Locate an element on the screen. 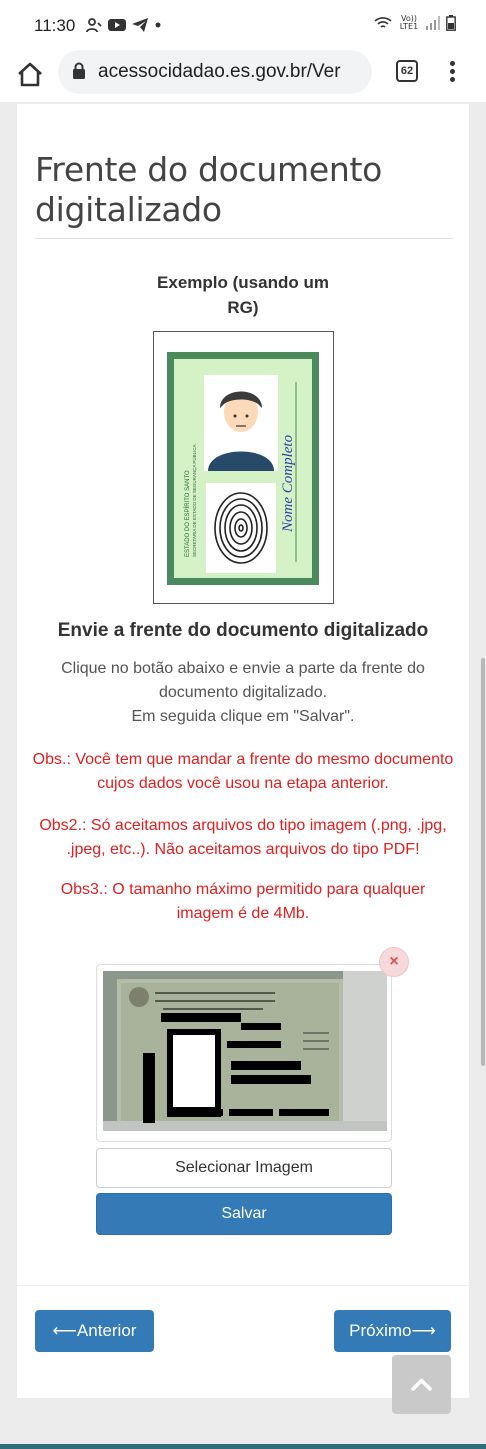 This screenshot has height=1449, width=486. scroll-to-top-button is located at coordinates (421, 1384).